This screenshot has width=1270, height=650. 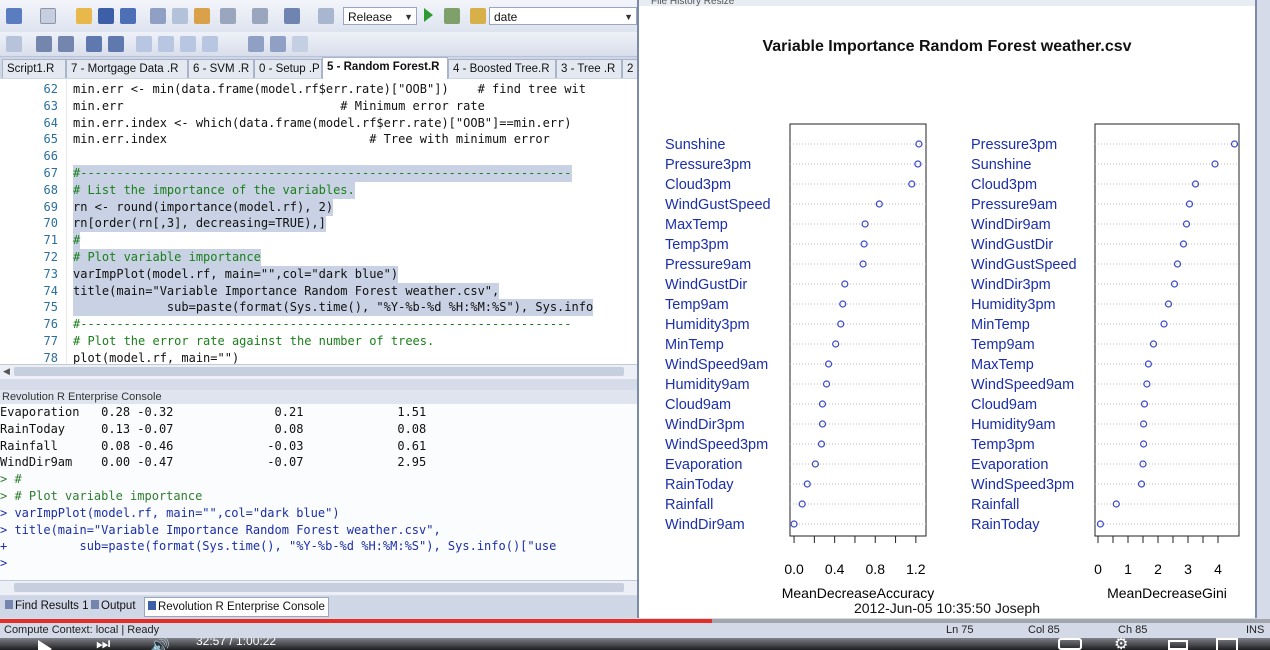 What do you see at coordinates (50, 122) in the screenshot?
I see `line-number: 64` at bounding box center [50, 122].